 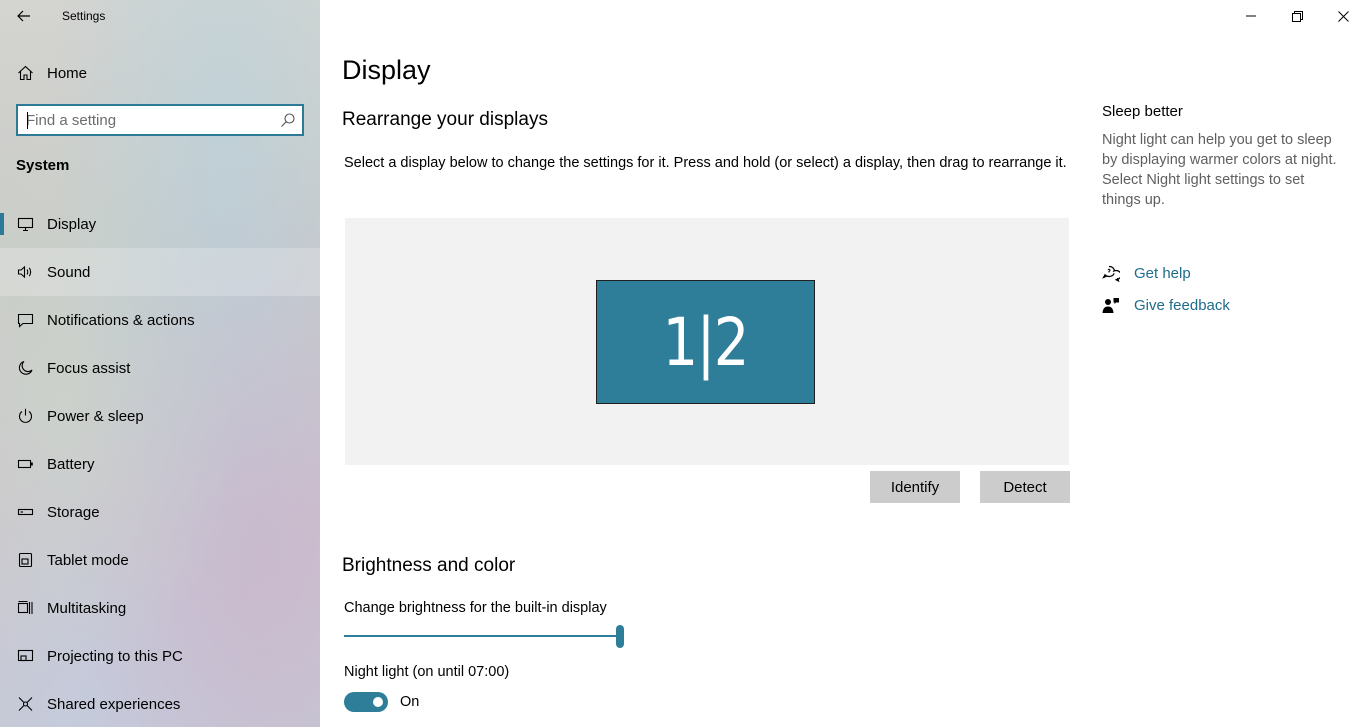 What do you see at coordinates (160, 73) in the screenshot?
I see `sidebar-item-home: Home` at bounding box center [160, 73].